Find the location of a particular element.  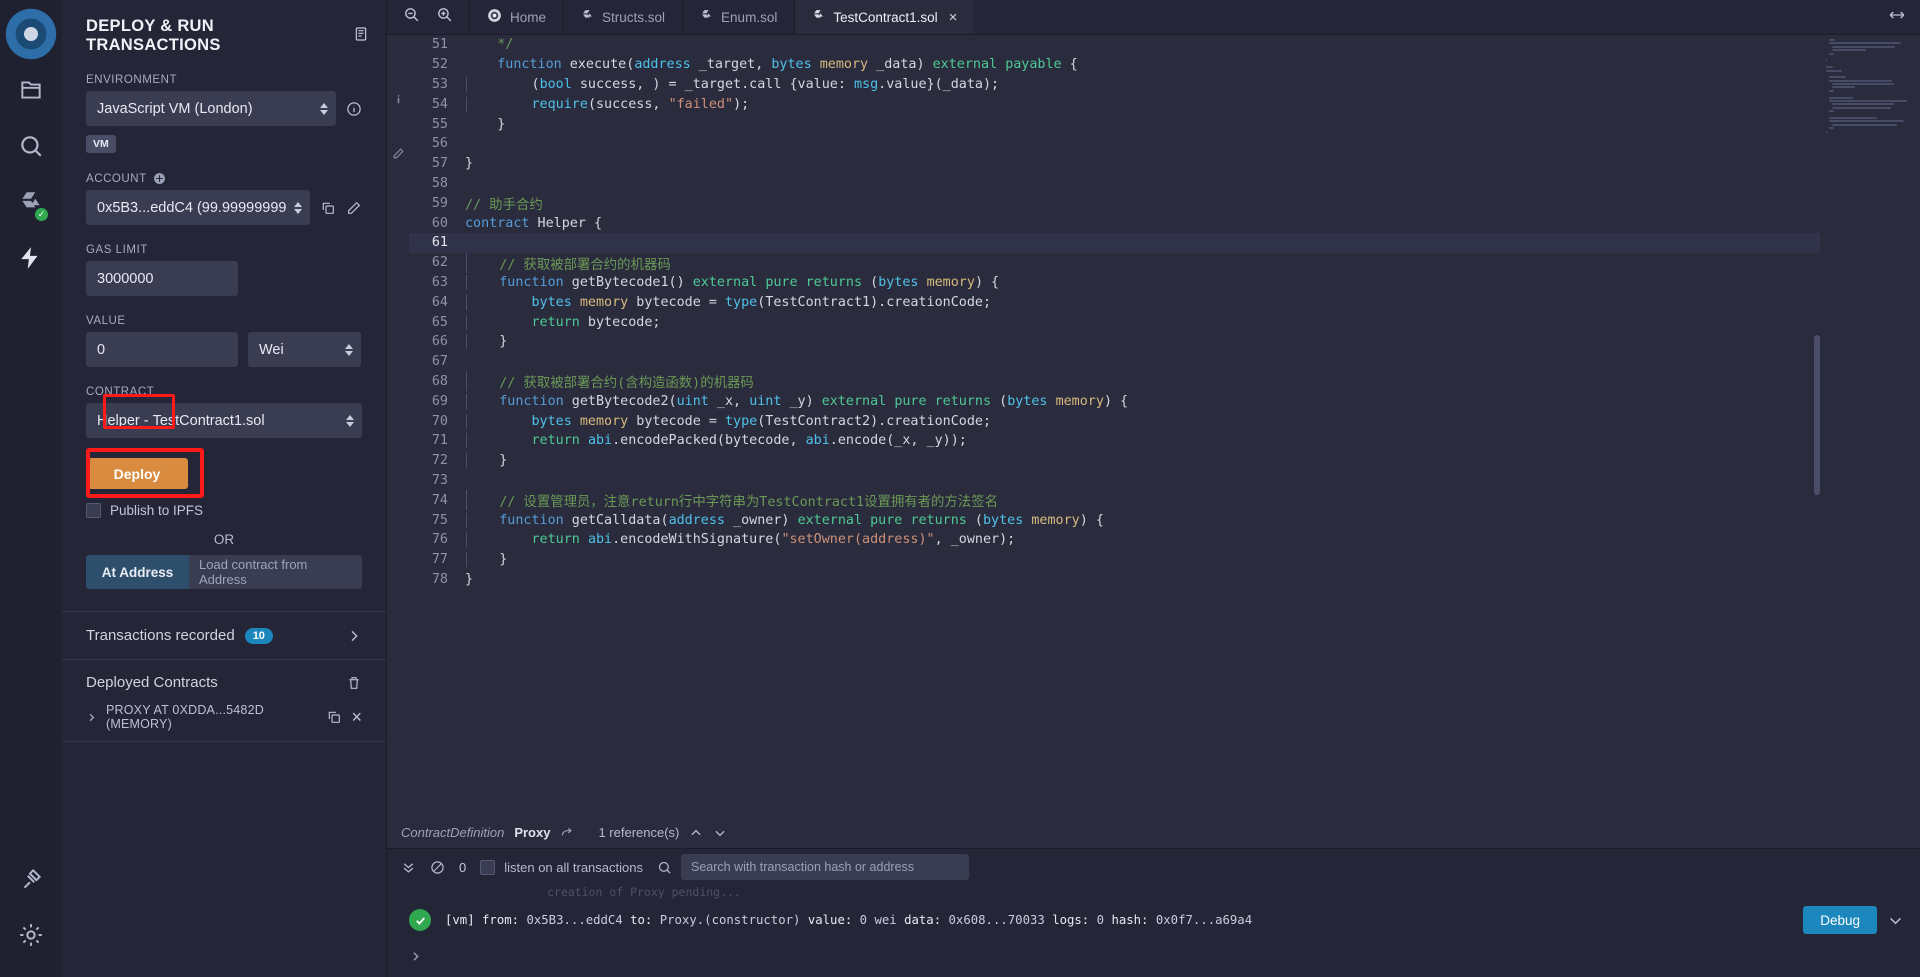

editor-minimap is located at coordinates (1870, 425).